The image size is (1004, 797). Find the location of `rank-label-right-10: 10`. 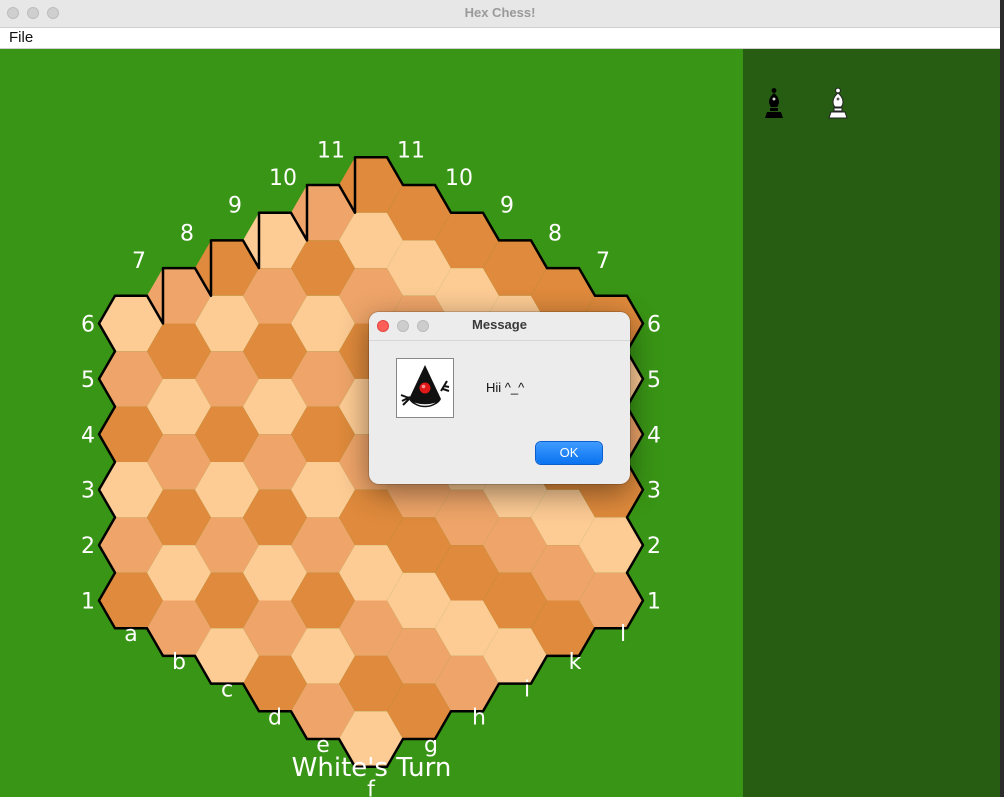

rank-label-right-10: 10 is located at coordinates (459, 178).